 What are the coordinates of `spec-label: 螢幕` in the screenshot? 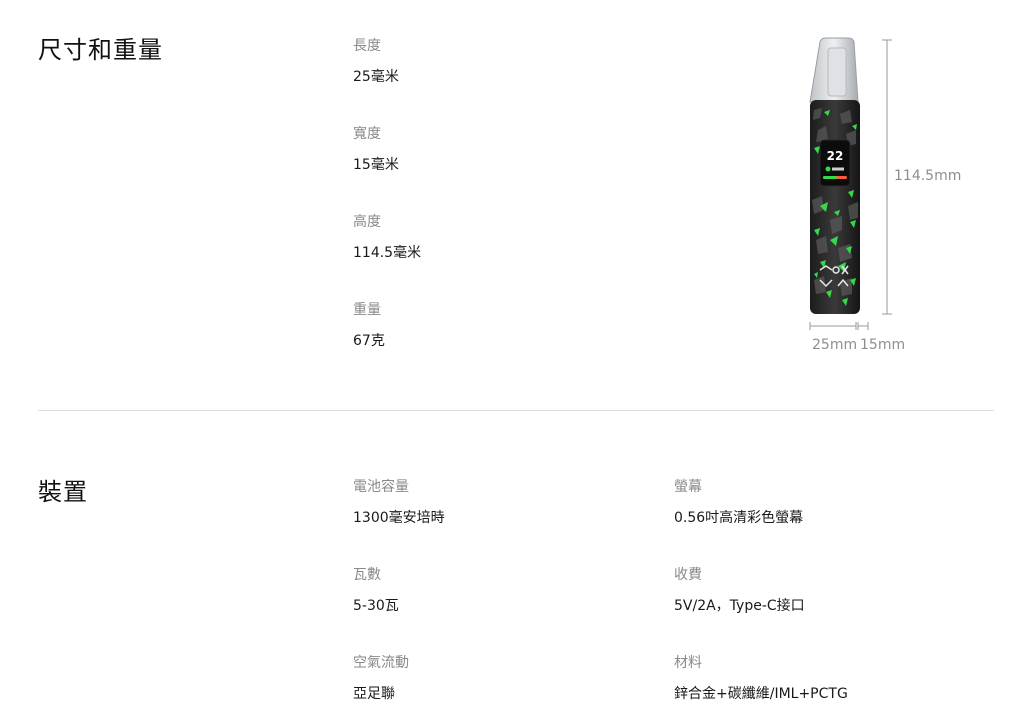 It's located at (688, 487).